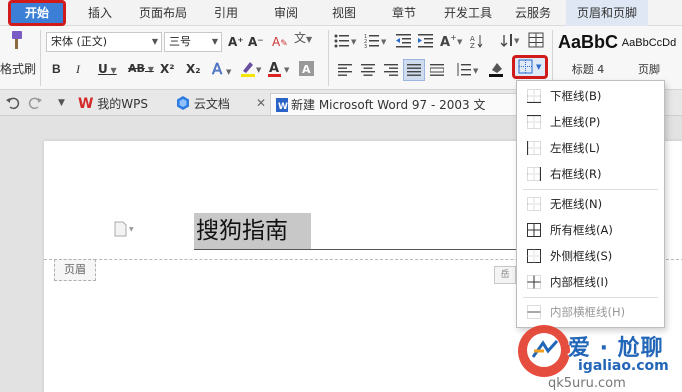 Image resolution: width=682 pixels, height=392 pixels. I want to click on tab-active-document: W 新建 Microsoft Word 97 - 2003 文档.doc, so click(395, 113).